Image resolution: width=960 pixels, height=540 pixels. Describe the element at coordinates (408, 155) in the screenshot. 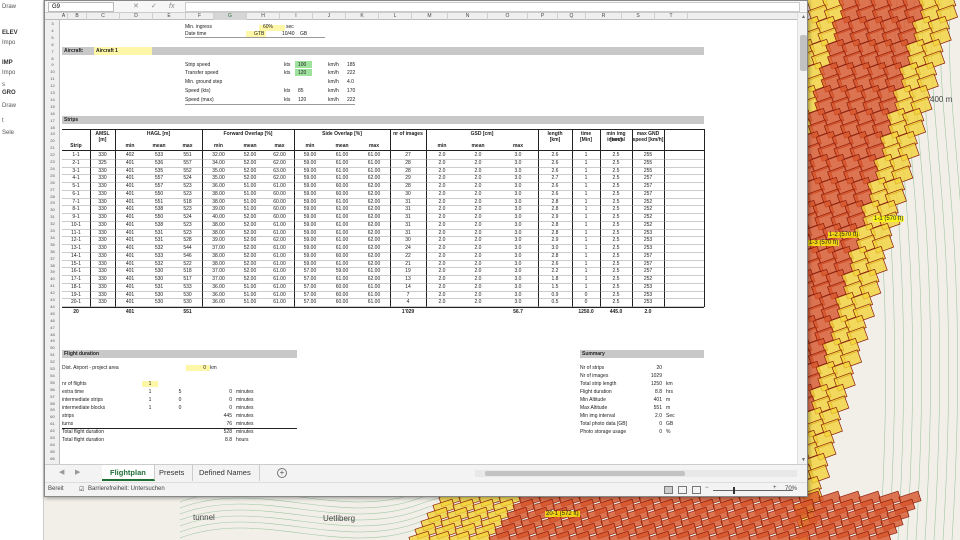

I see `table-cell: 27` at that location.